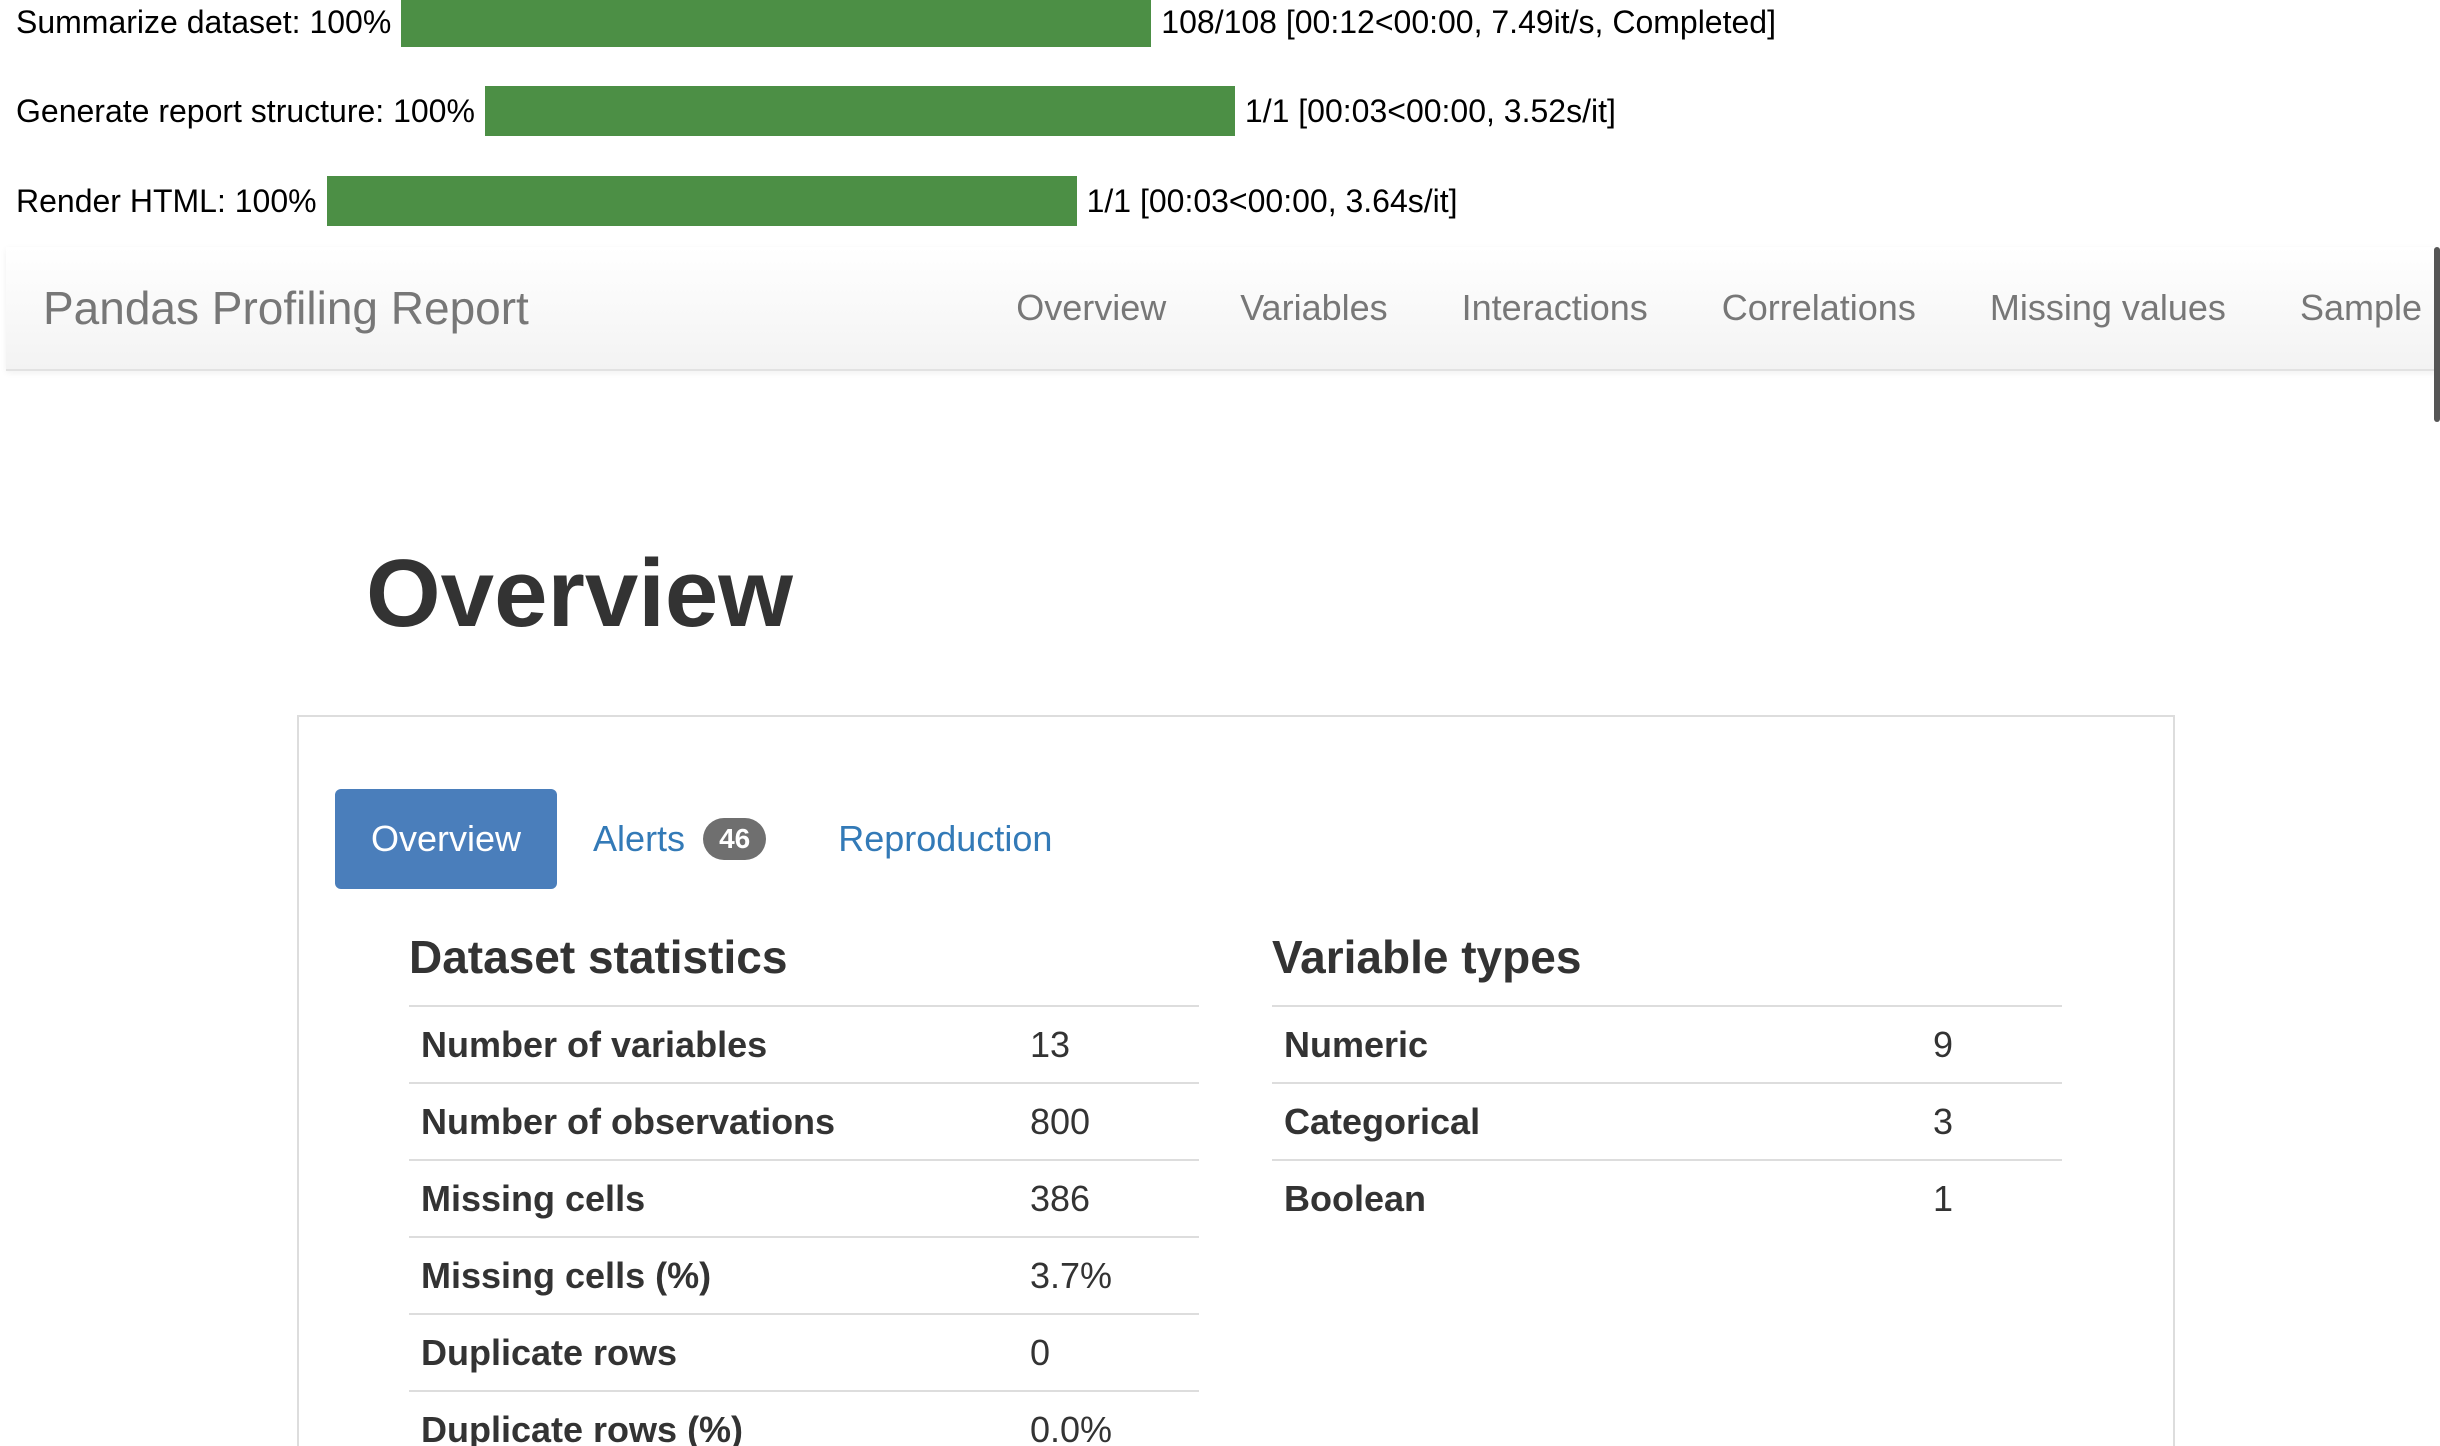 The image size is (2440, 1446). I want to click on type-label: Categorical, so click(1596, 1121).